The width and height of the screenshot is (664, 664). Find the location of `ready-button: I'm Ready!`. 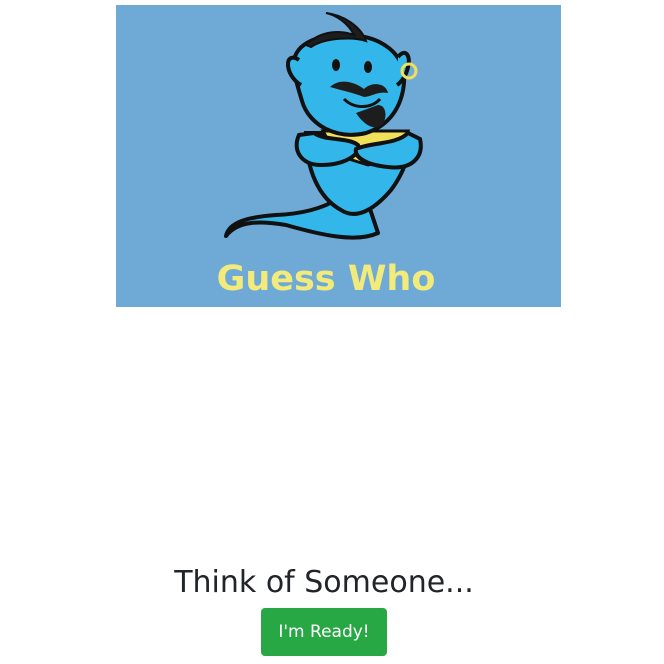

ready-button: I'm Ready! is located at coordinates (324, 632).